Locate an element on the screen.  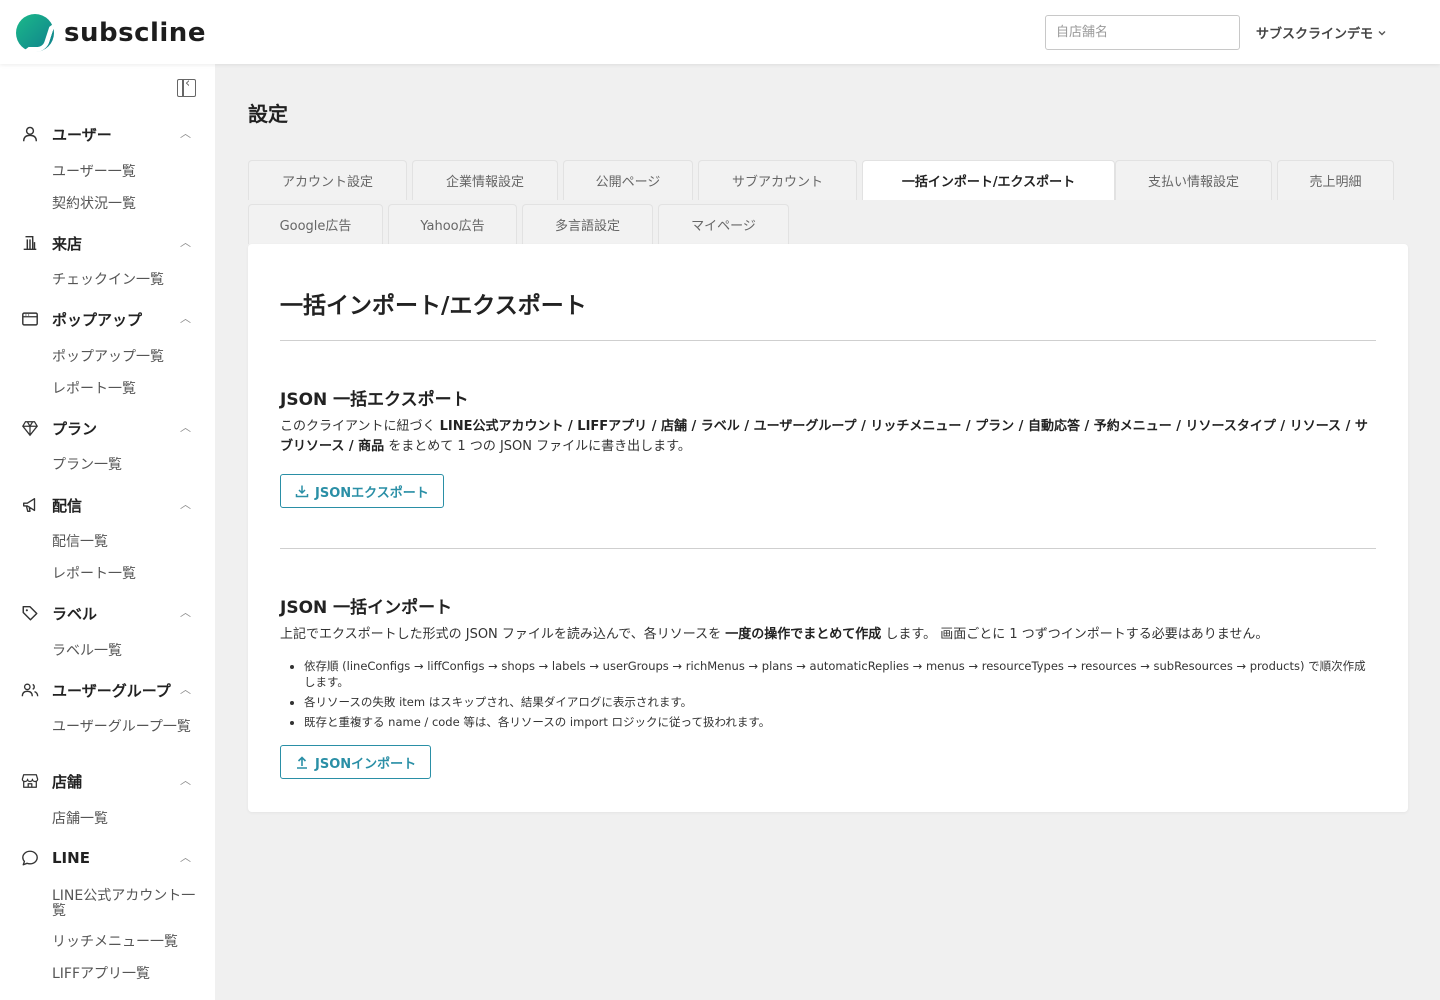
sidebar-group-line: LINE ︿ is located at coordinates (107, 858).